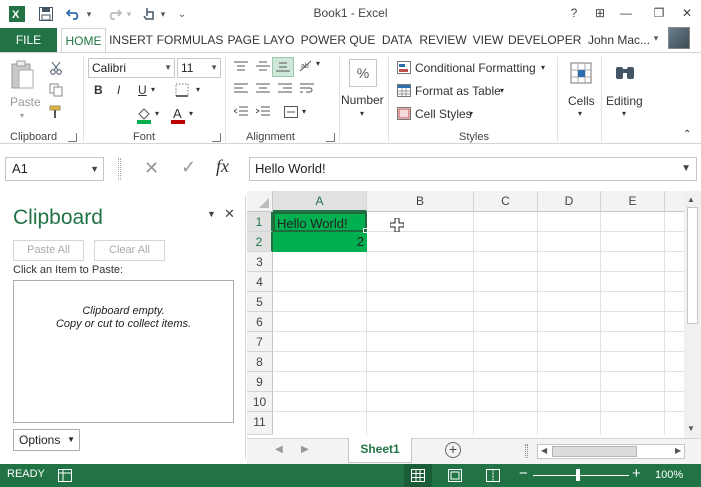  What do you see at coordinates (569, 201) in the screenshot?
I see `column-header-d: D` at bounding box center [569, 201].